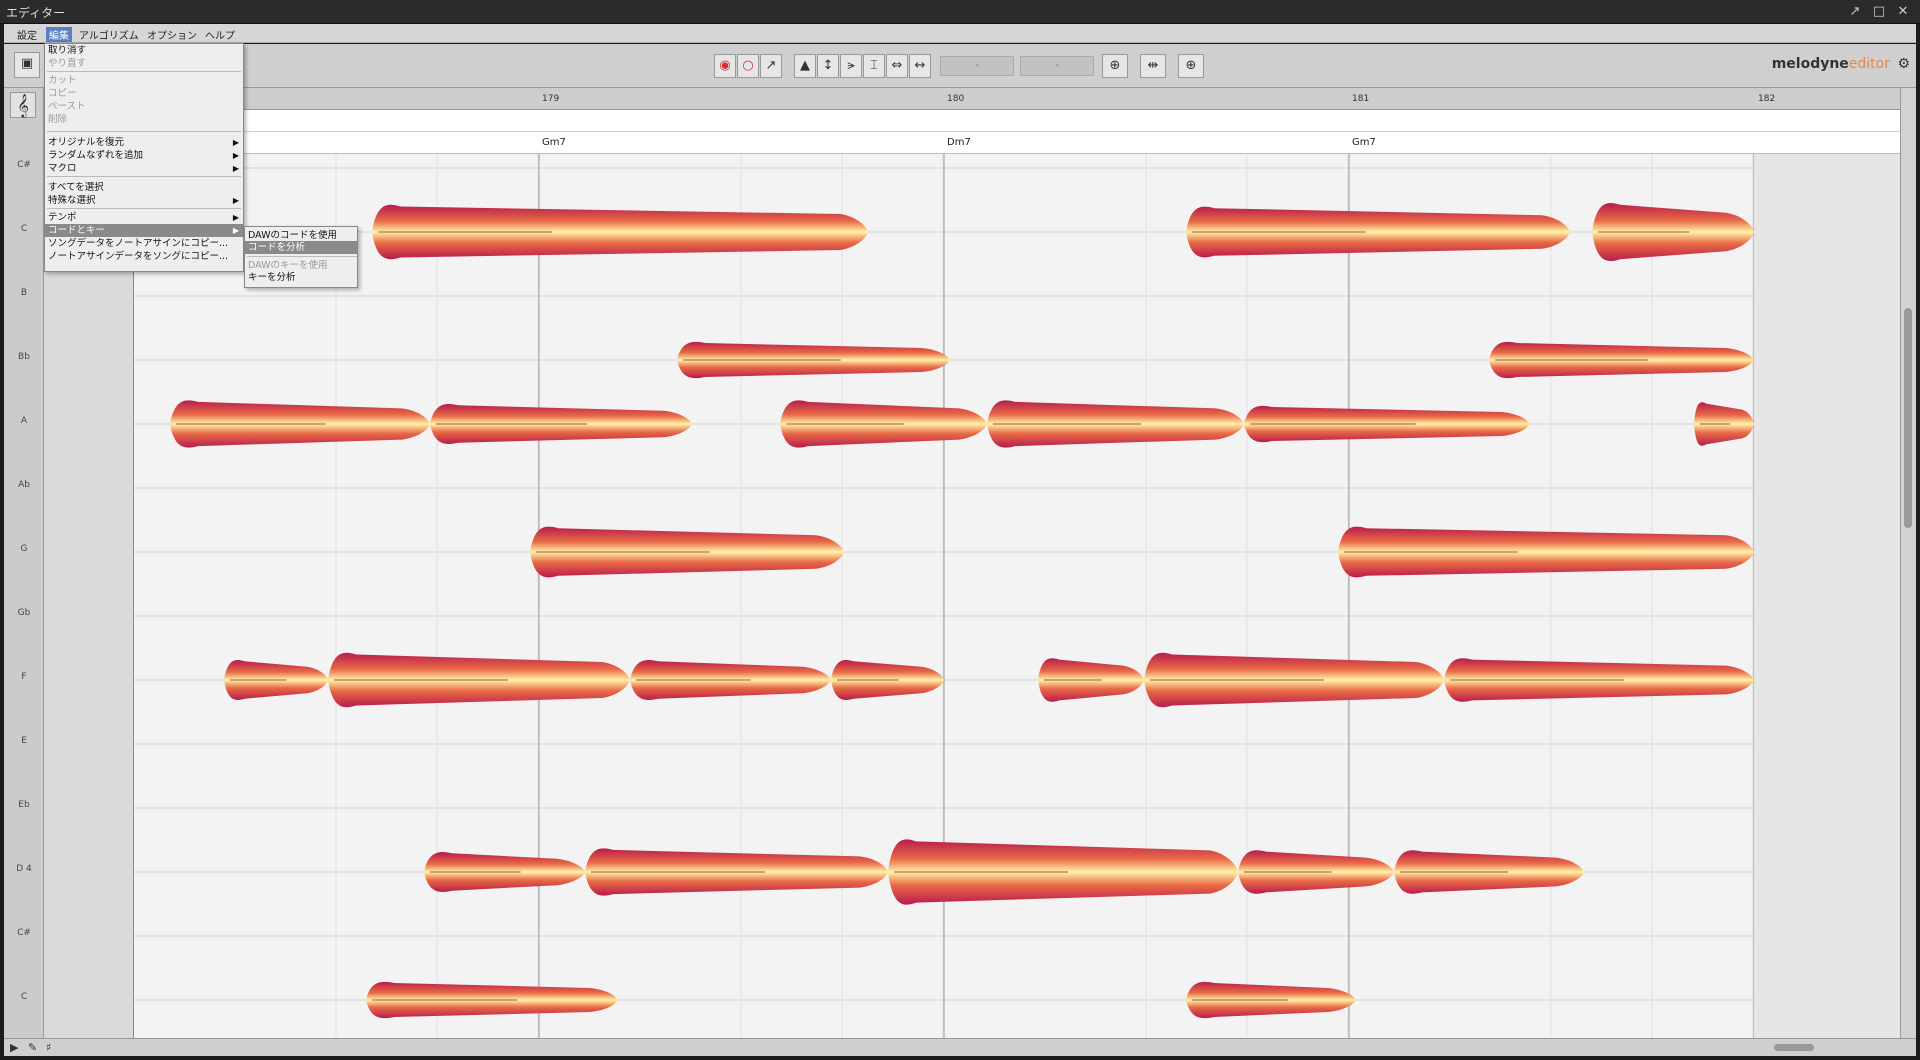  I want to click on quantize-icon: ⊕, so click(1191, 66).